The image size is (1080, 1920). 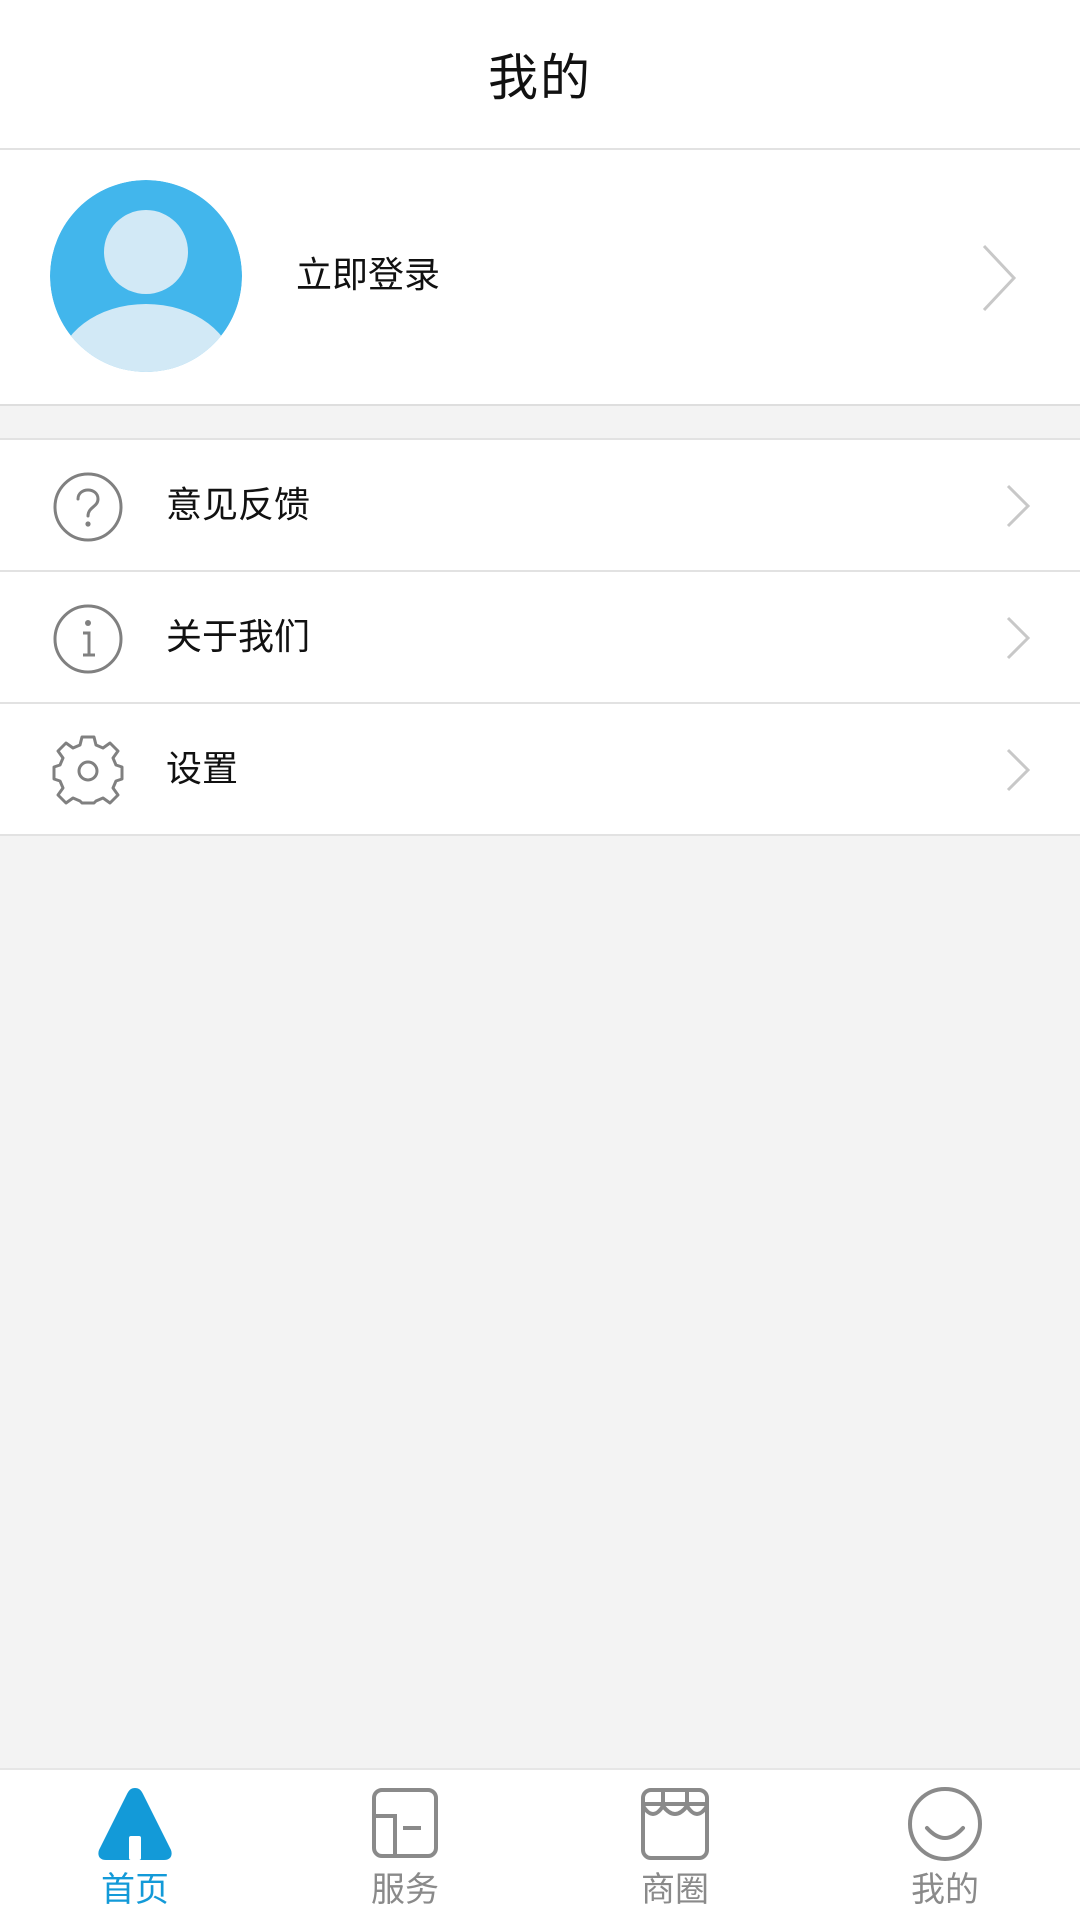 I want to click on page-header: 我的, so click(x=540, y=75).